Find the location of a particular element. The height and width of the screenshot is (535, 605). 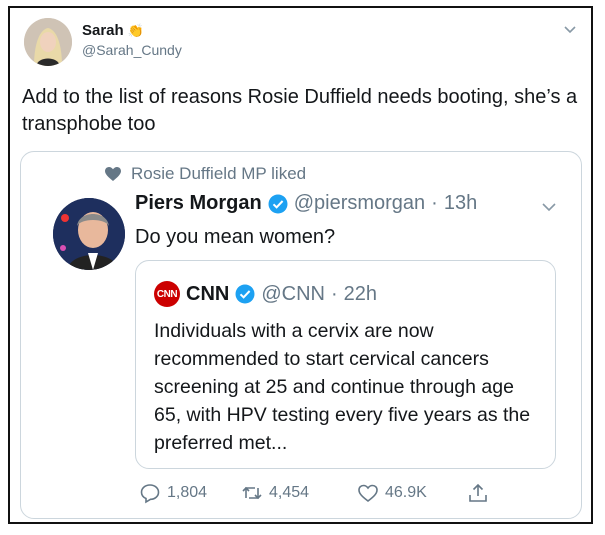

author-name-row: Sarah 👏 is located at coordinates (132, 30).